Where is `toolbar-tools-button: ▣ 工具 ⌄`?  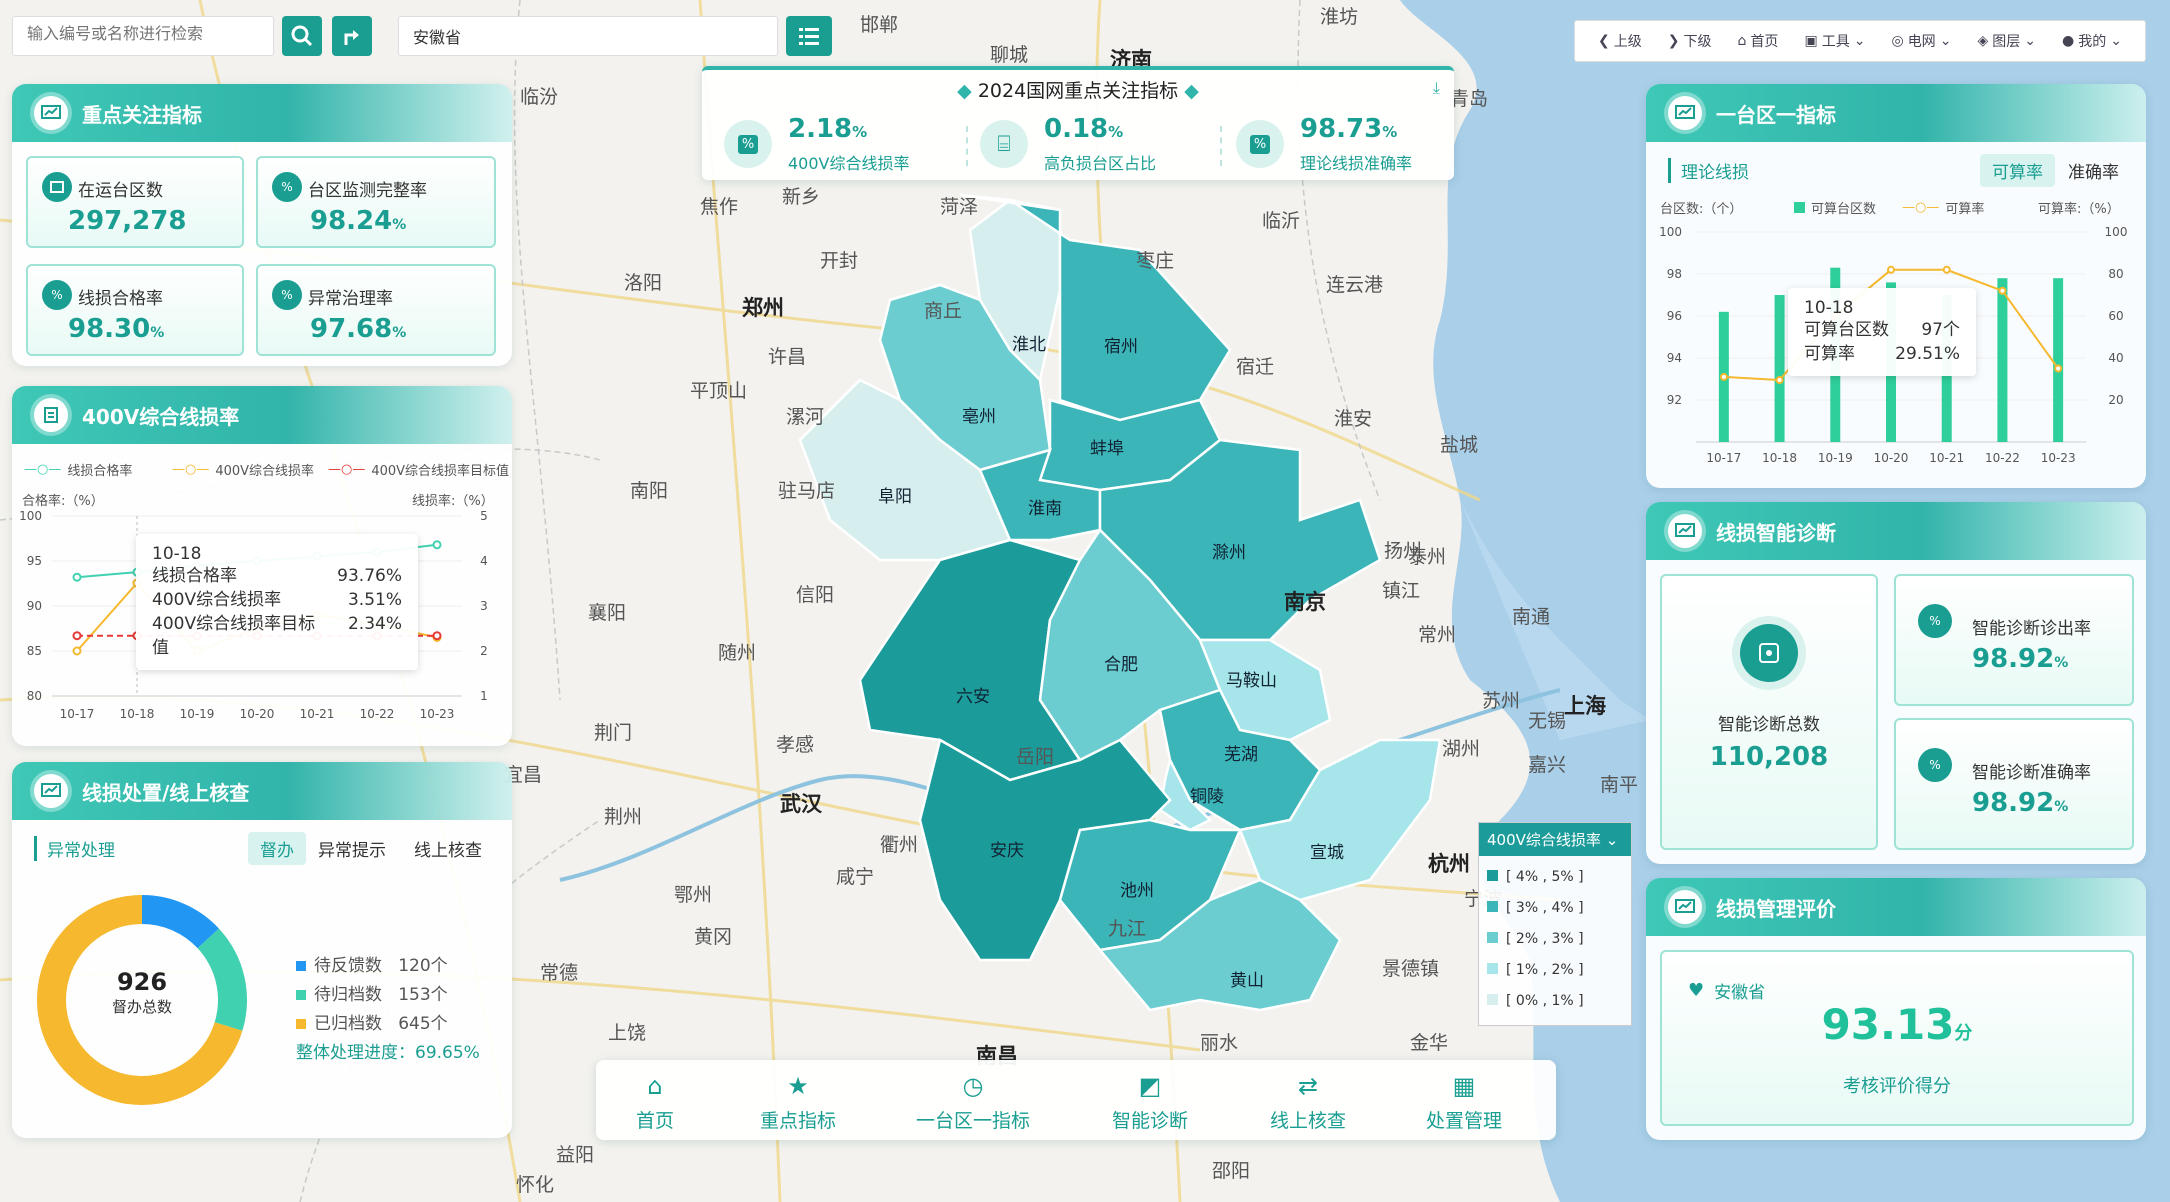 toolbar-tools-button: ▣ 工具 ⌄ is located at coordinates (1834, 41).